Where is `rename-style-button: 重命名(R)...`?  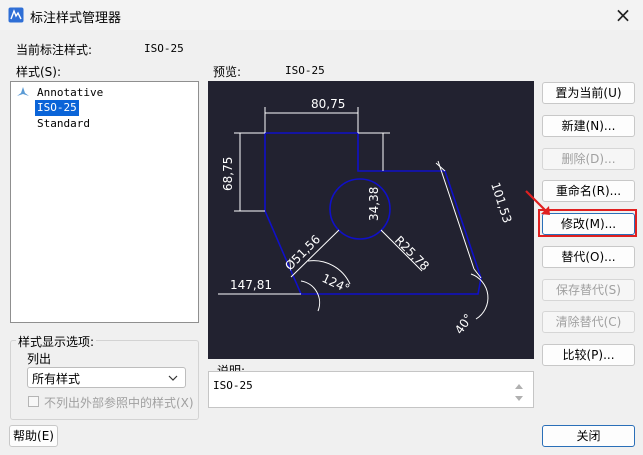
rename-style-button: 重命名(R)... is located at coordinates (588, 191).